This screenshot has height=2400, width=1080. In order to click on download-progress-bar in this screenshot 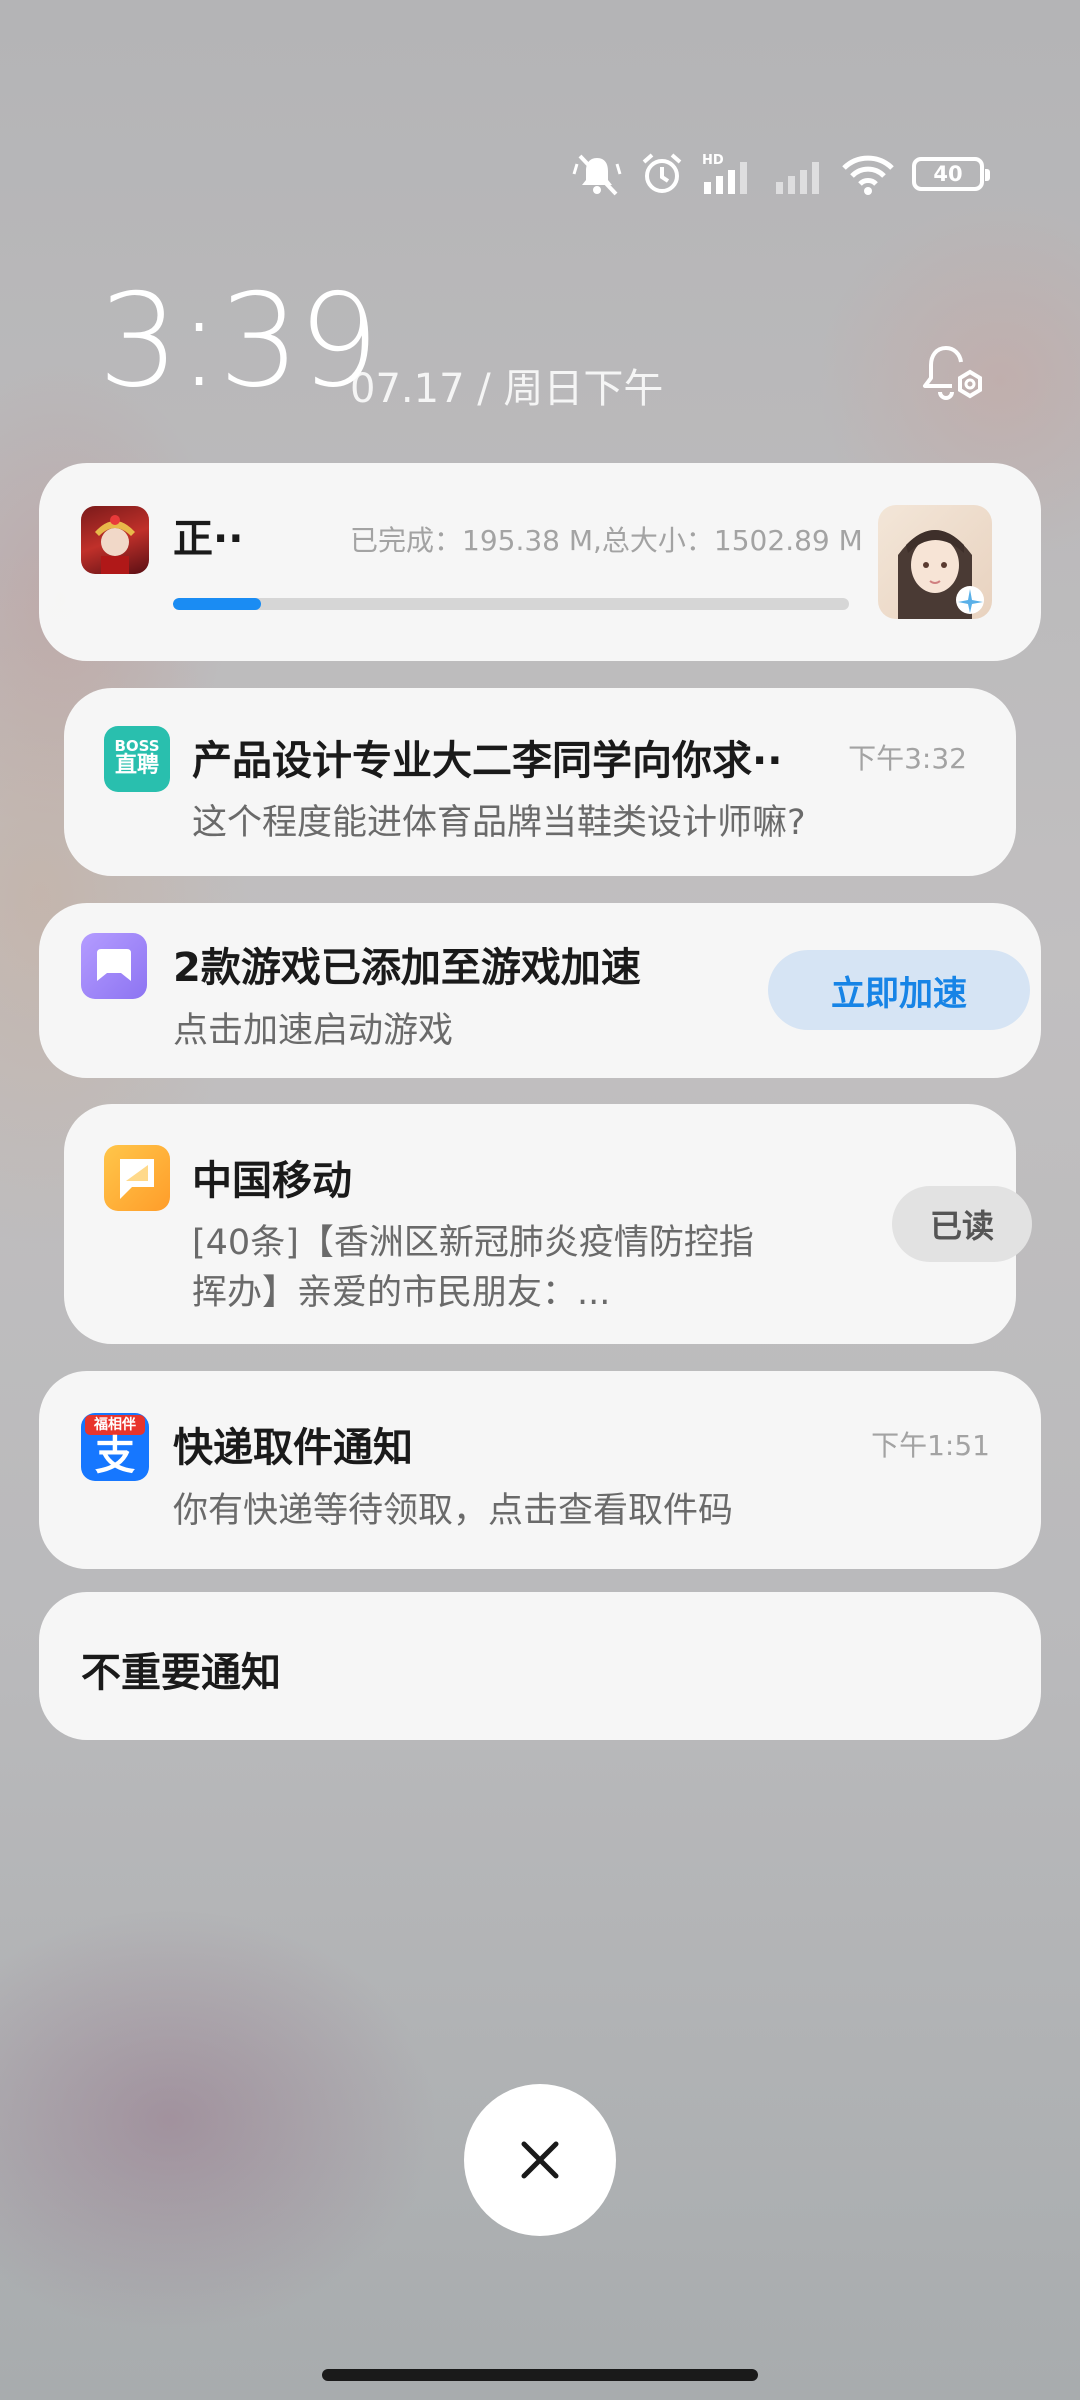, I will do `click(511, 604)`.